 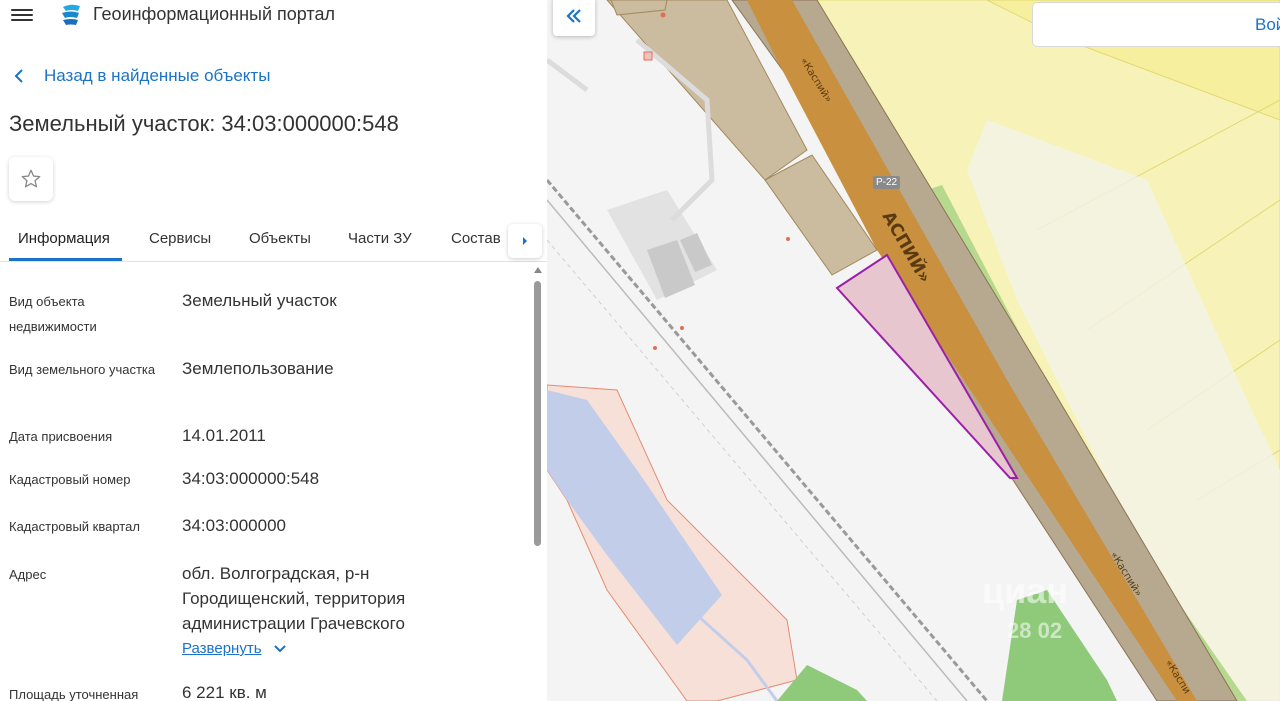 I want to click on map-login-button: Вой, so click(x=1156, y=24).